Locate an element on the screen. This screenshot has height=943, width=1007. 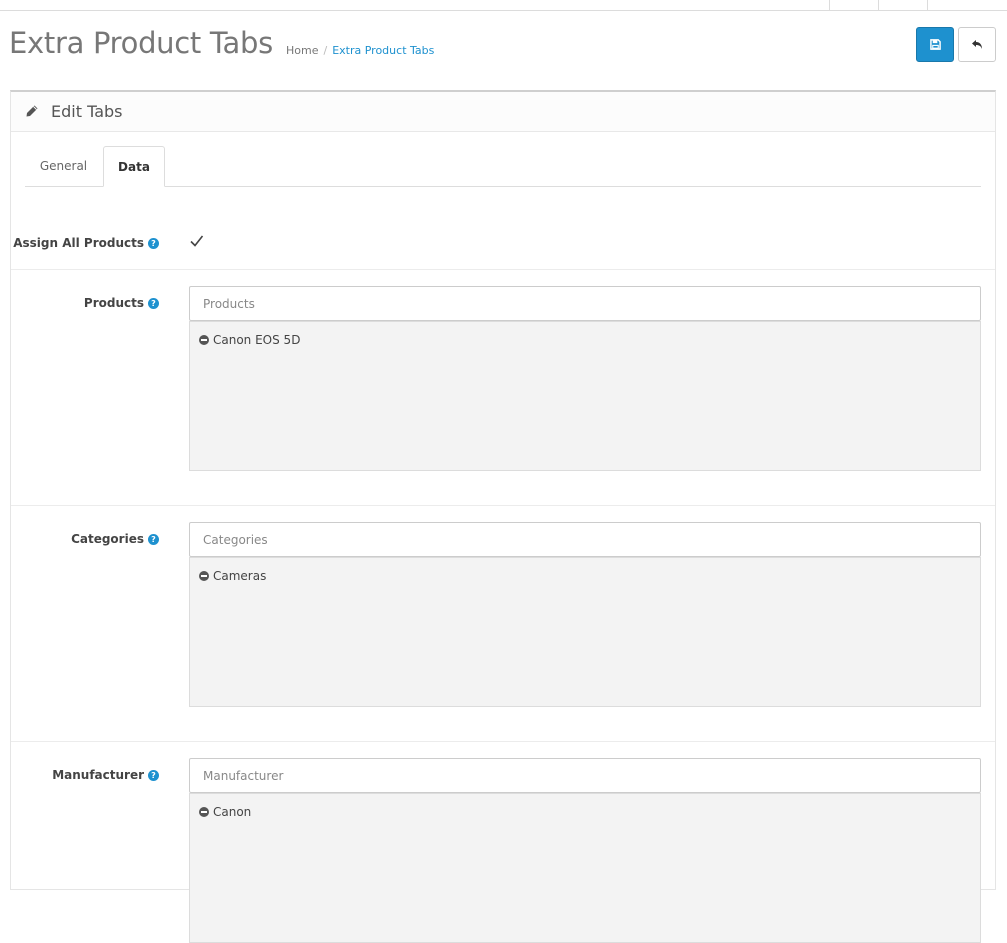
manufacturer-list: Canon is located at coordinates (585, 868).